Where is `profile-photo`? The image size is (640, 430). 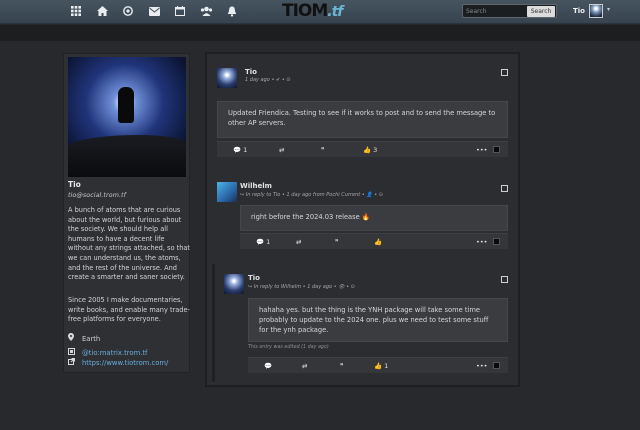 profile-photo is located at coordinates (127, 117).